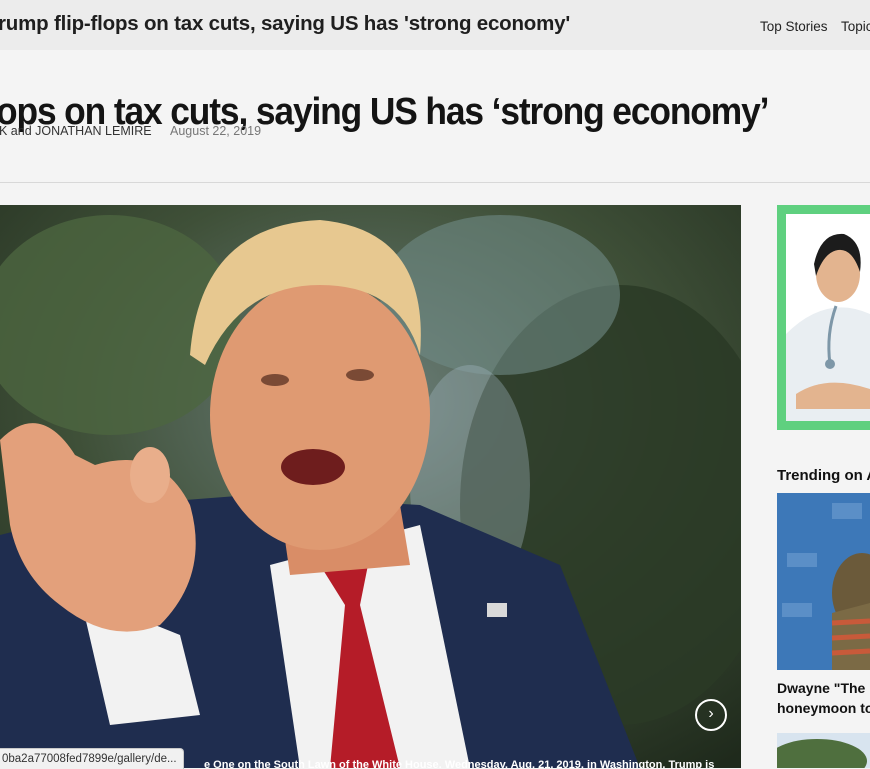 The image size is (870, 769). I want to click on trending-caption-line1: Dwayne "The R, so click(823, 688).